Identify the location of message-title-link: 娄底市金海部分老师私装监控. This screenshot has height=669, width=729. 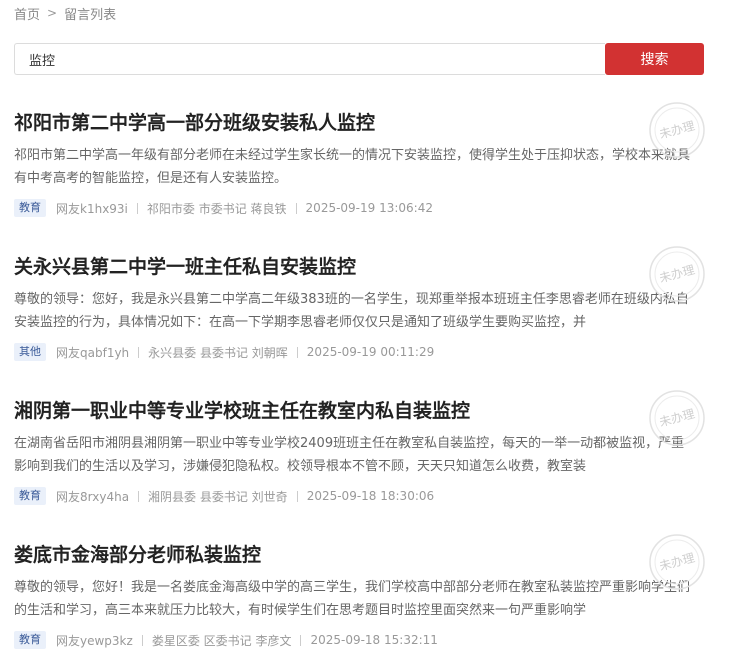
(364, 551).